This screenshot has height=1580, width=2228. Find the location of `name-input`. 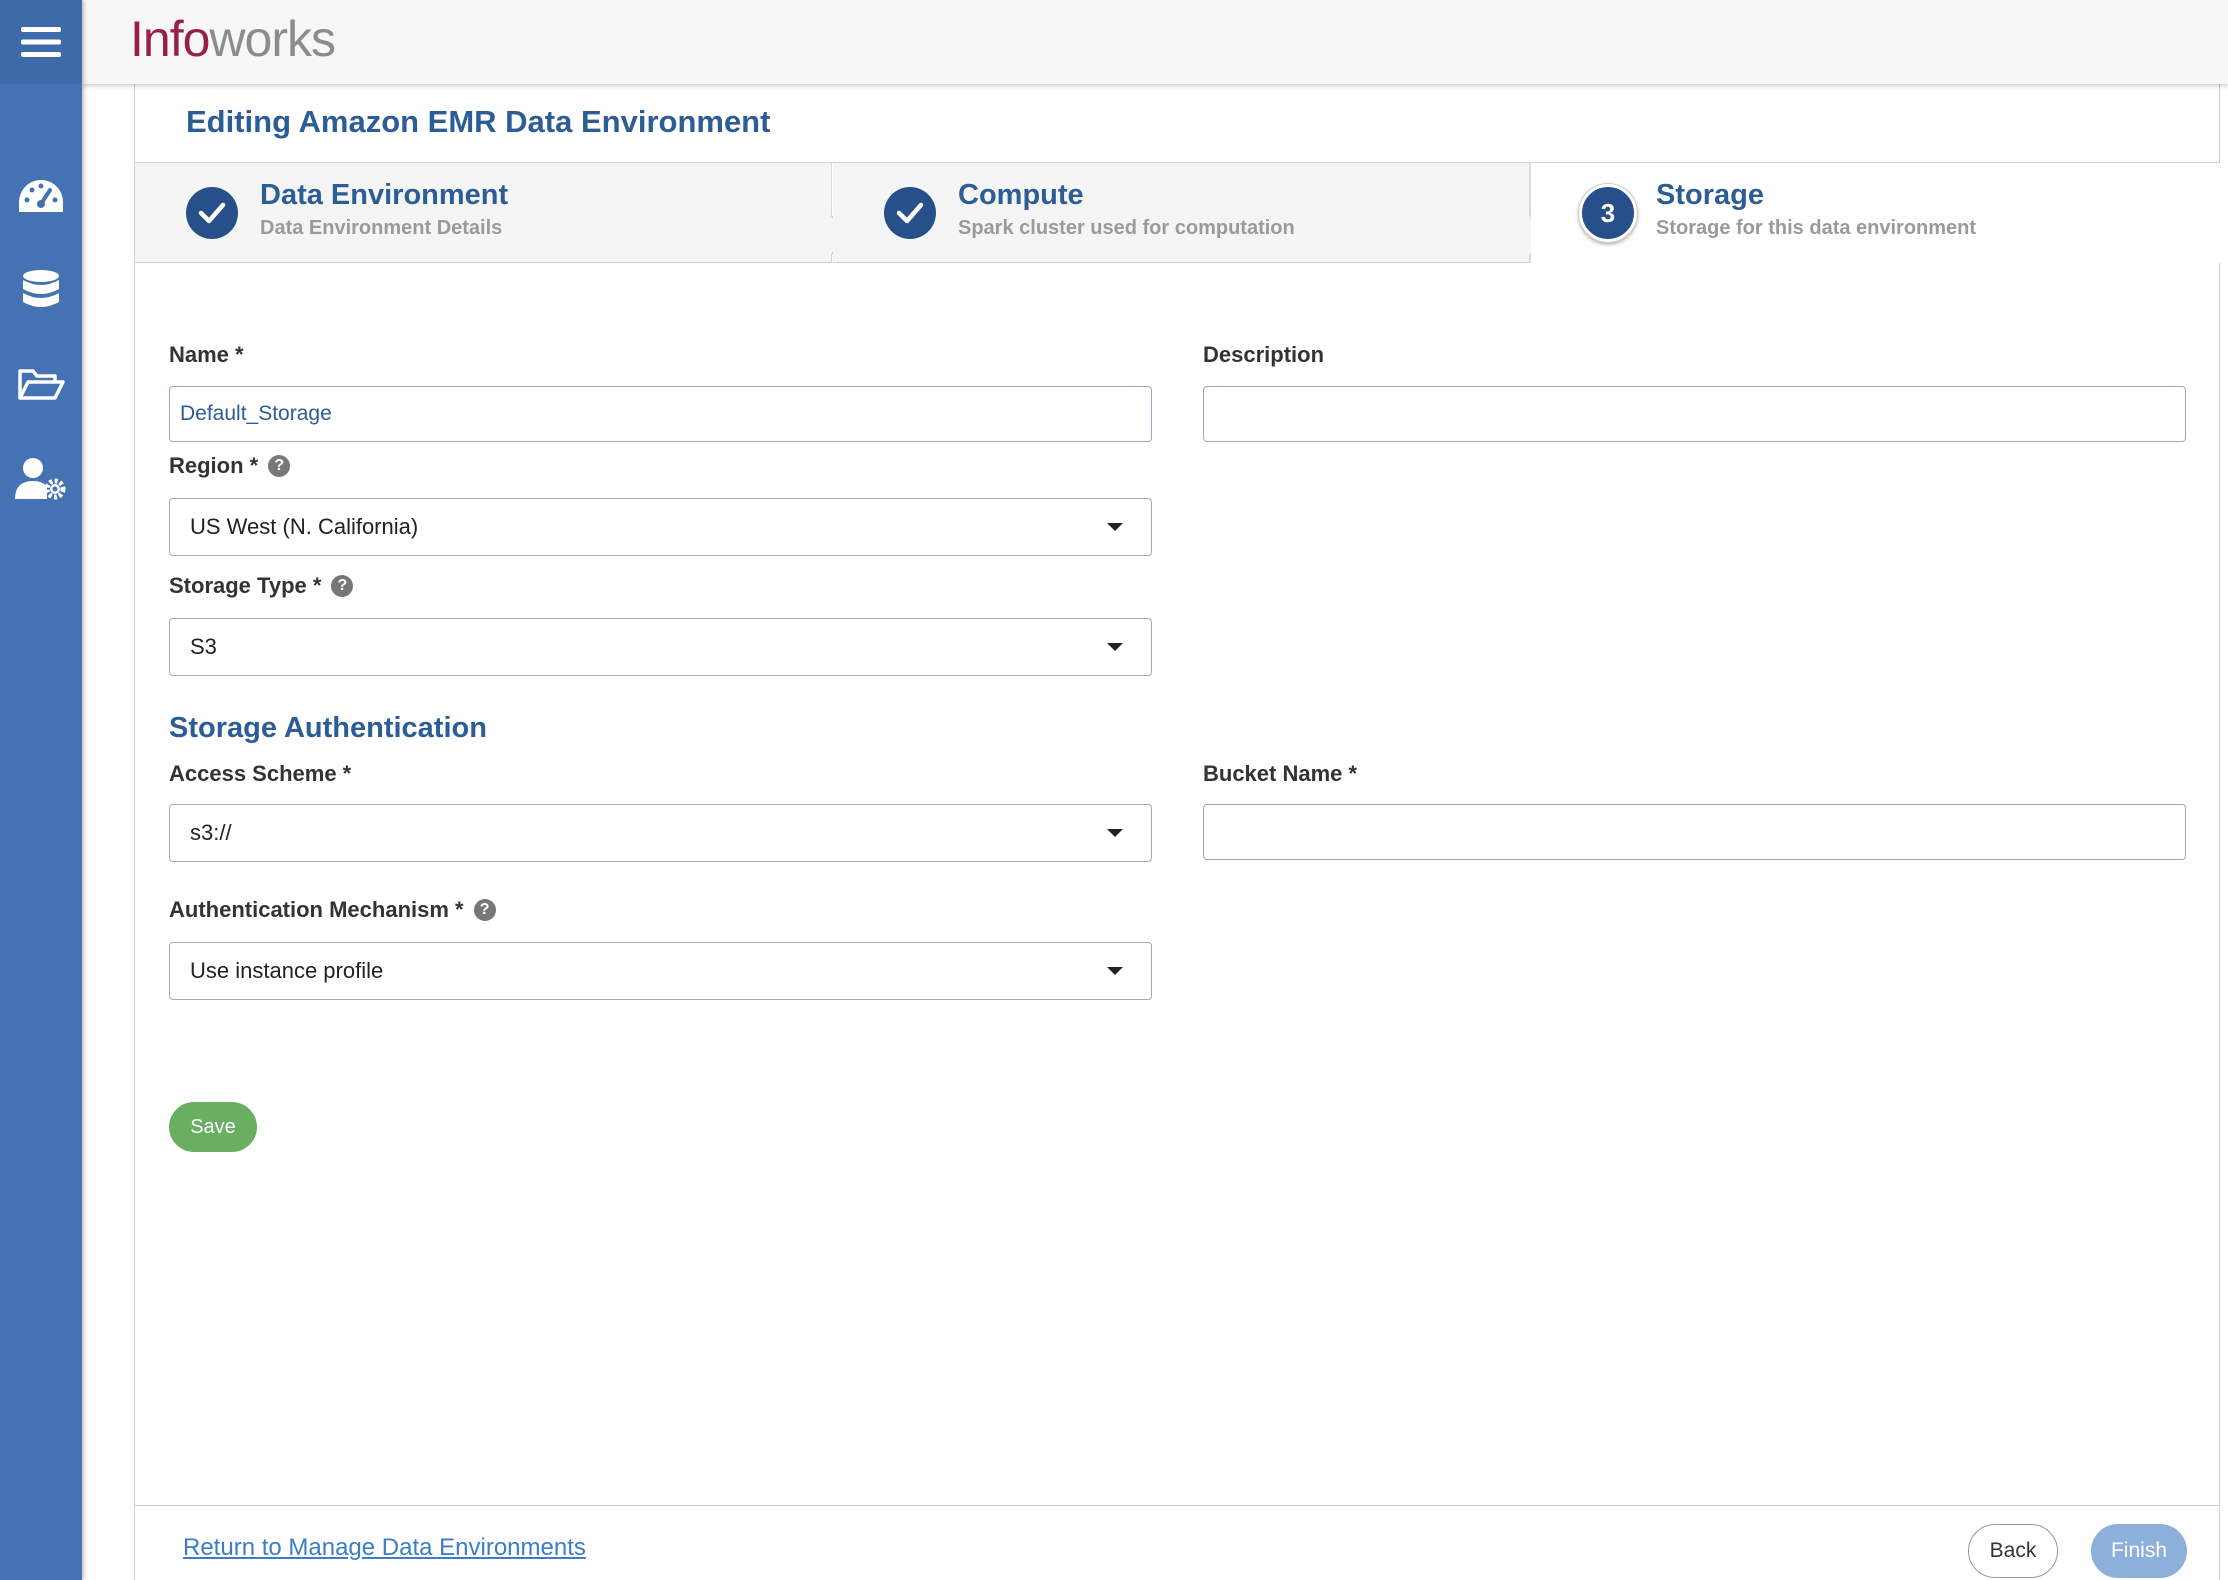

name-input is located at coordinates (660, 414).